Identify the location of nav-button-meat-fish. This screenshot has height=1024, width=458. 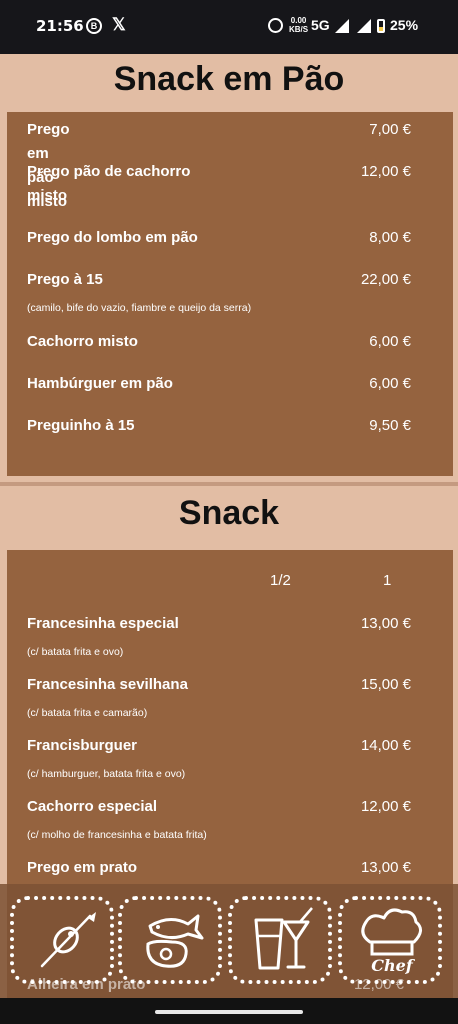
(170, 940).